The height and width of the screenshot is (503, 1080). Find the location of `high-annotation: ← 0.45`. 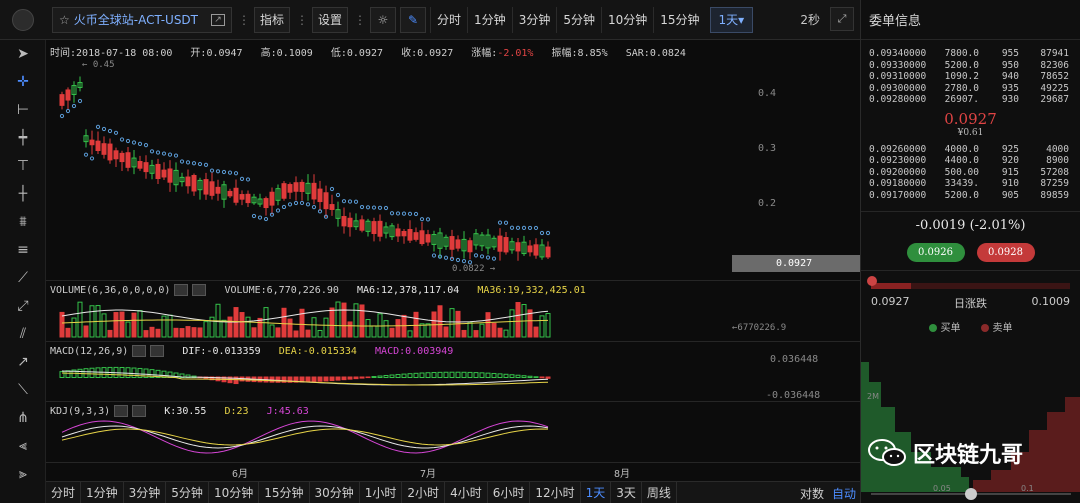

high-annotation: ← 0.45 is located at coordinates (98, 65).